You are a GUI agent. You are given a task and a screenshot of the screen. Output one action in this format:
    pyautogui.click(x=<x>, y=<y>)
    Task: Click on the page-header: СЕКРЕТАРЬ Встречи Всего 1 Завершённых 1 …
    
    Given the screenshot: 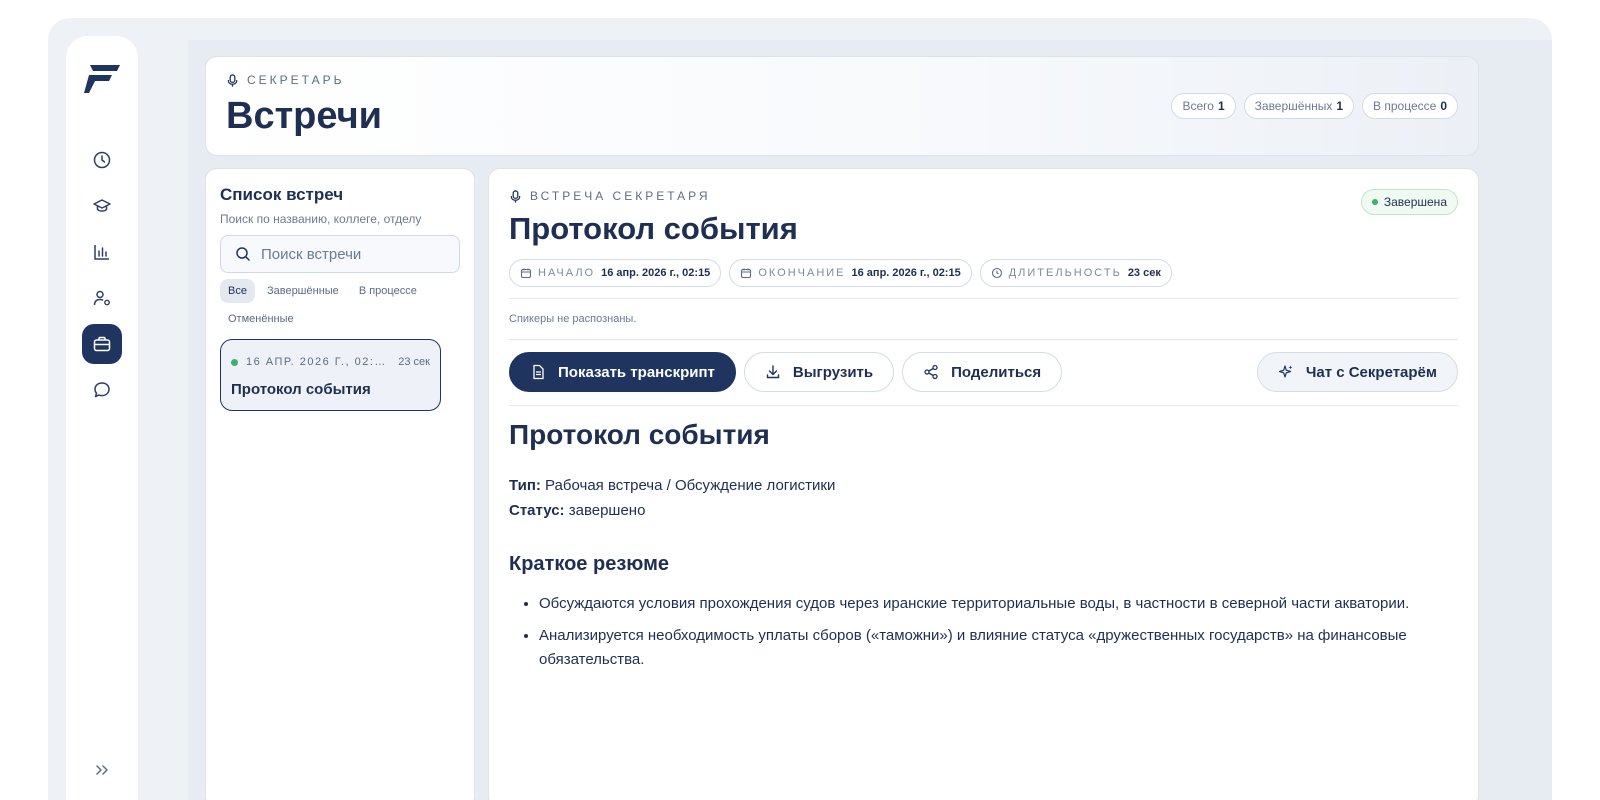 What is the action you would take?
    pyautogui.click(x=842, y=106)
    